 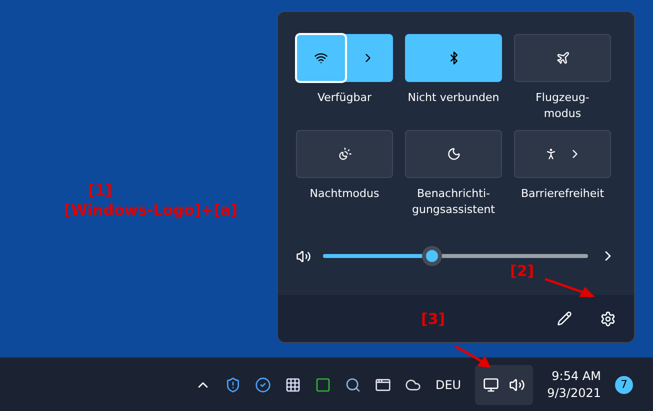 I want to click on square-icon, so click(x=323, y=384).